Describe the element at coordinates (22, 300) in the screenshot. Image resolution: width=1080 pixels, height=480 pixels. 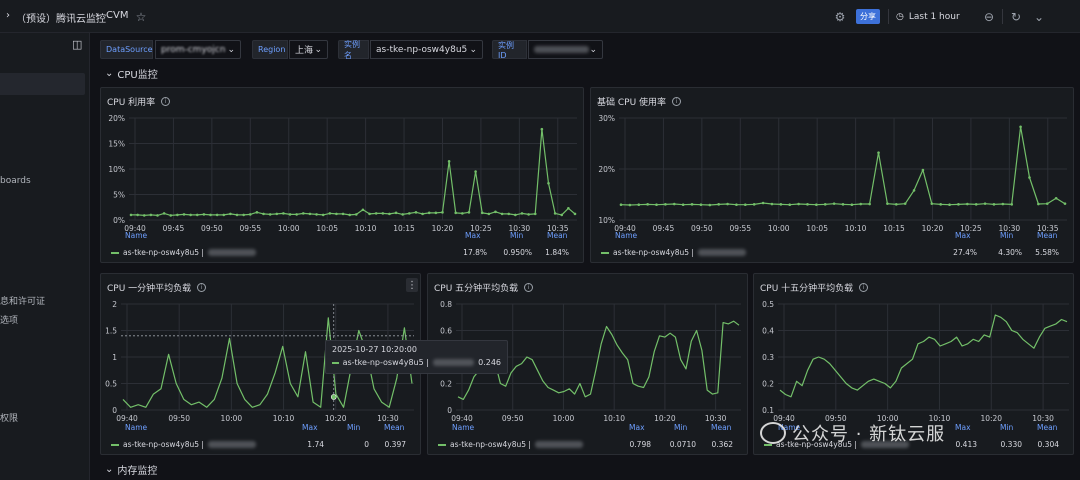
I see `sidebar-item-license: 息和许可证` at that location.